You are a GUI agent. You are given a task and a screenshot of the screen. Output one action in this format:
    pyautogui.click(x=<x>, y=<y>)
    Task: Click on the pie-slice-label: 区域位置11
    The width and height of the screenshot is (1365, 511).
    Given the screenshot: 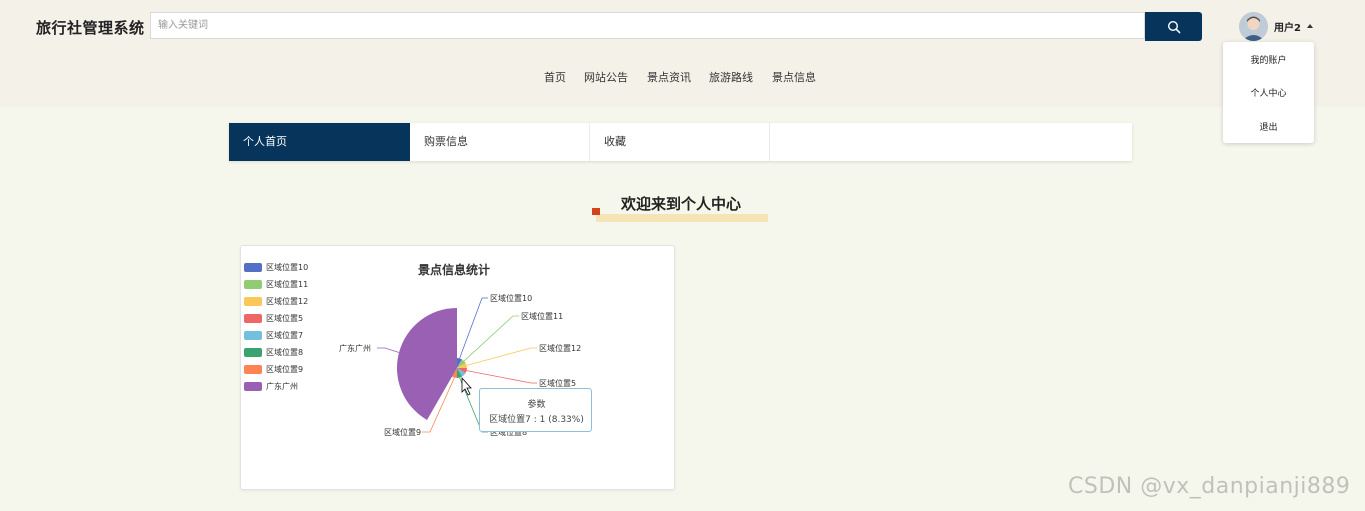 What is the action you would take?
    pyautogui.click(x=542, y=316)
    